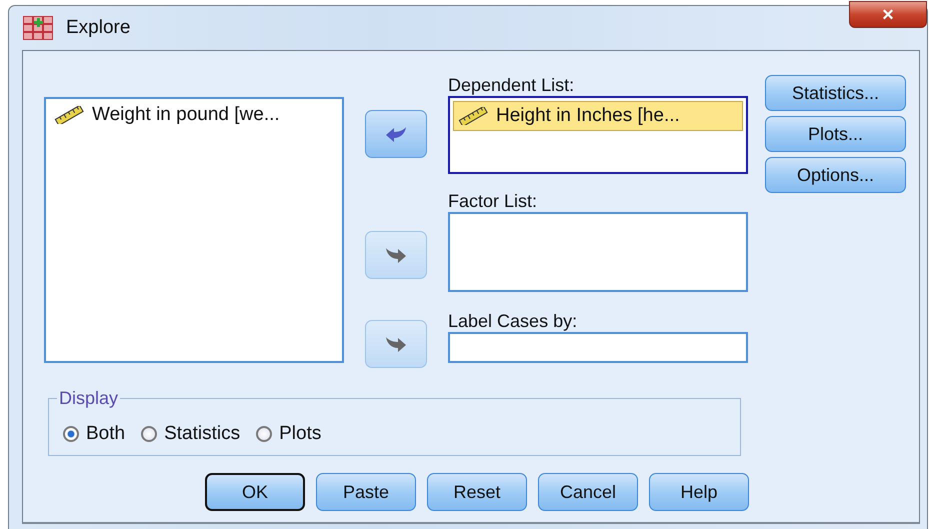 Image resolution: width=930 pixels, height=529 pixels. Describe the element at coordinates (98, 28) in the screenshot. I see `window-title: Explore` at that location.